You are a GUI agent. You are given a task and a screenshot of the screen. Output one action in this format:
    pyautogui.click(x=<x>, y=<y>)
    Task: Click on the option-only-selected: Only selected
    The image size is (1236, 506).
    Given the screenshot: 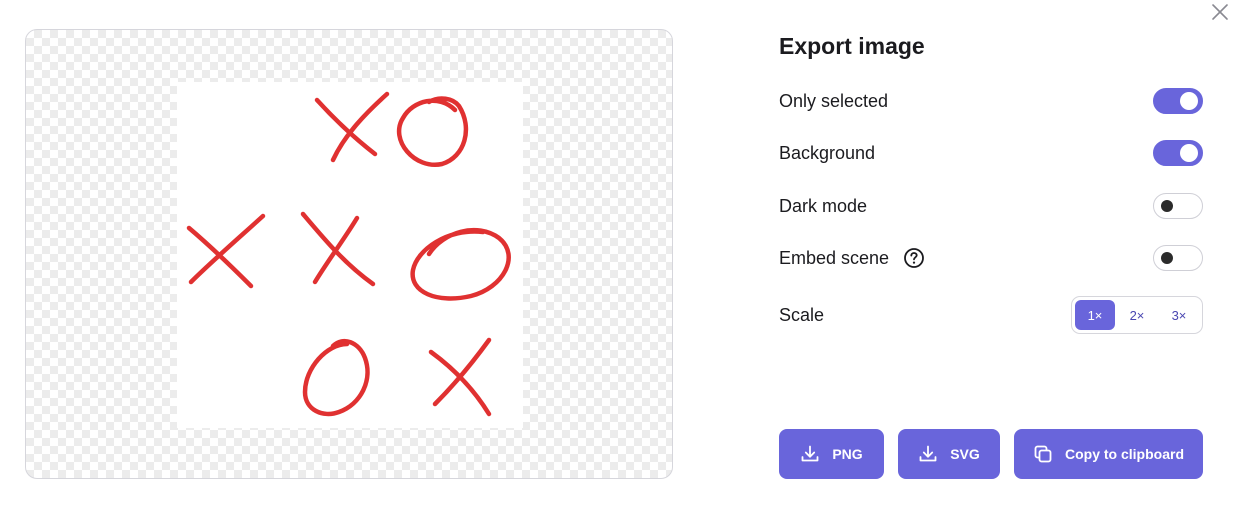 What is the action you would take?
    pyautogui.click(x=991, y=101)
    